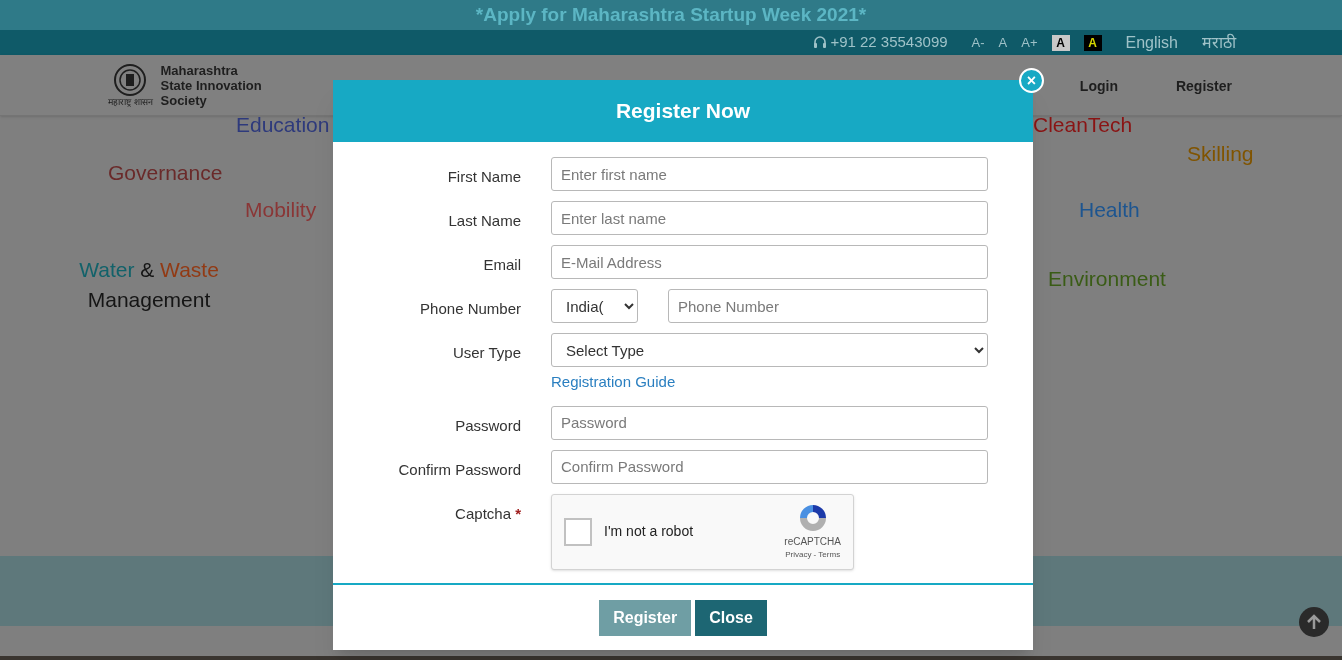 This screenshot has height=660, width=1342. Describe the element at coordinates (813, 555) in the screenshot. I see `captcha-links: Privacy - Terms` at that location.